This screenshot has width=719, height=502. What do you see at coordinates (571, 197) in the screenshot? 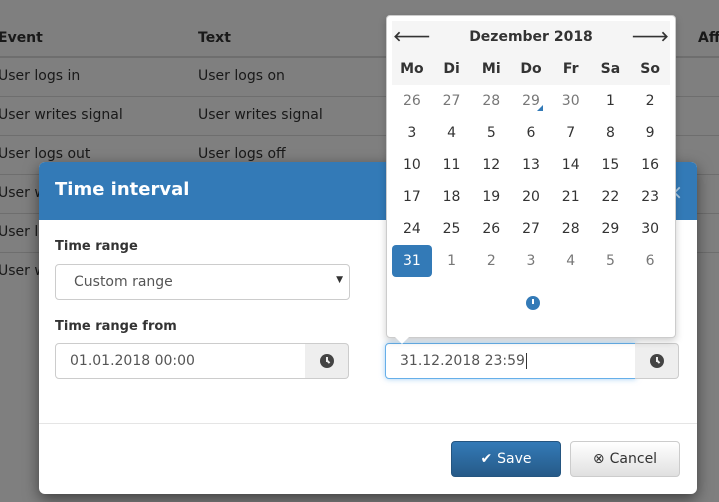
I see `day-cell: 21` at bounding box center [571, 197].